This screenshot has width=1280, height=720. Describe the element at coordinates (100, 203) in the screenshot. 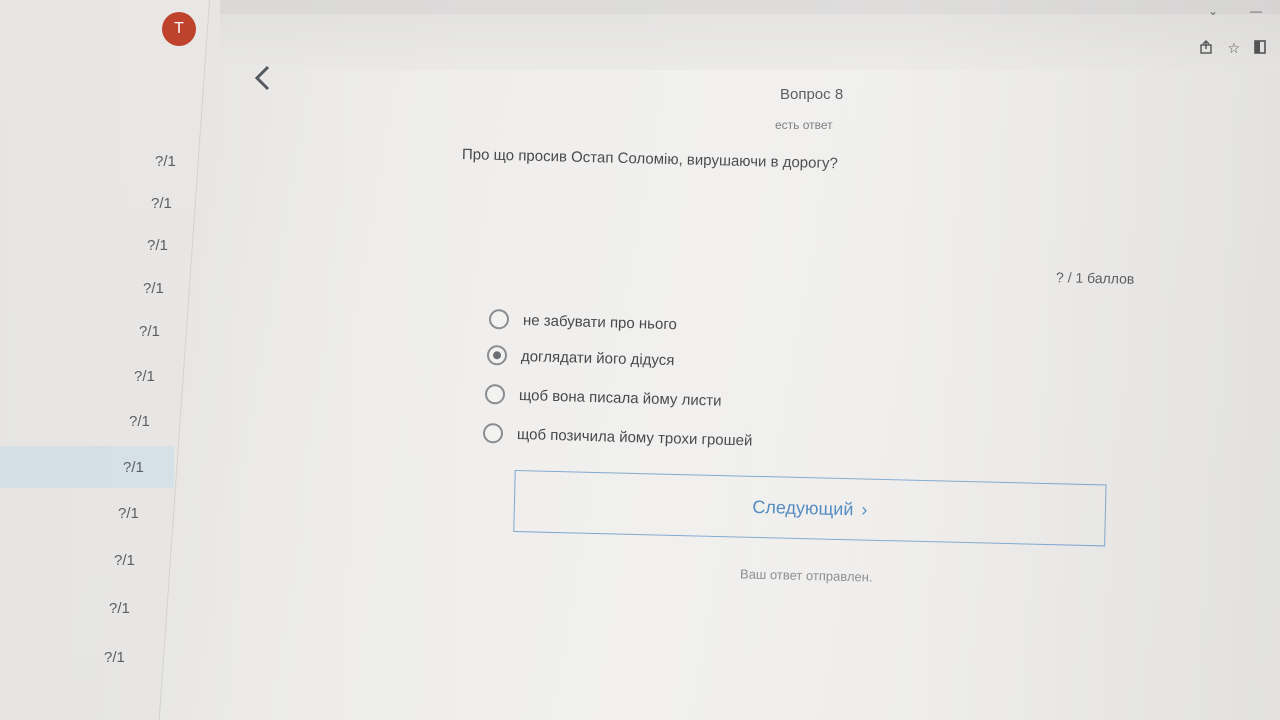

I see `question-item-2: ?/1` at that location.